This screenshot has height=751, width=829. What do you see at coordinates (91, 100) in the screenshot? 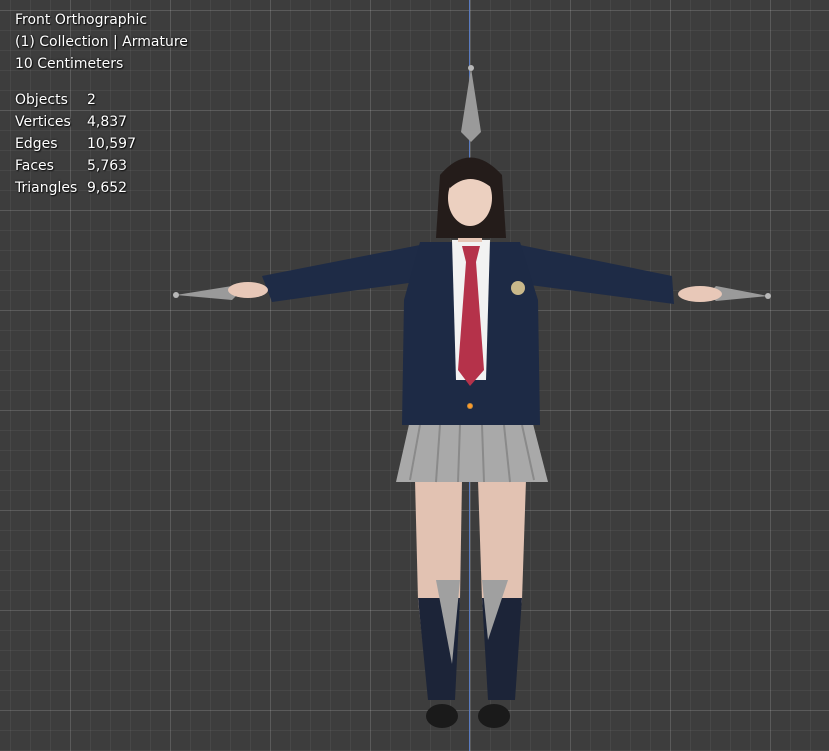
I see `stat-value: 2` at bounding box center [91, 100].